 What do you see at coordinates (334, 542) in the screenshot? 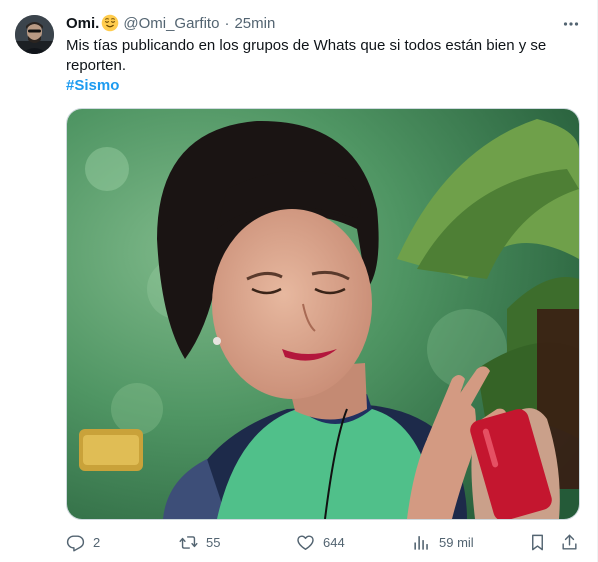
I see `like-count: 644` at bounding box center [334, 542].